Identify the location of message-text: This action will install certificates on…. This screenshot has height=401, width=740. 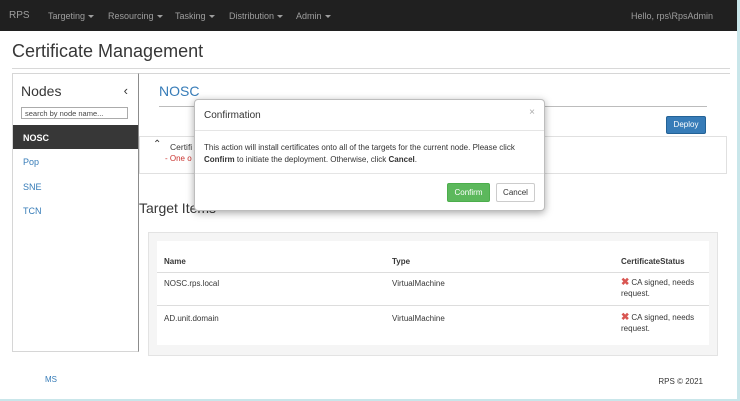
(359, 147).